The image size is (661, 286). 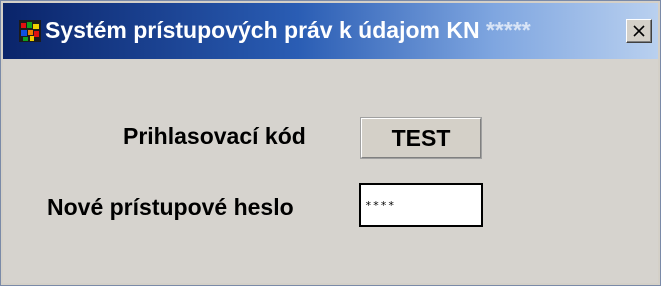 What do you see at coordinates (508, 30) in the screenshot?
I see `window-title-suffix: *****` at bounding box center [508, 30].